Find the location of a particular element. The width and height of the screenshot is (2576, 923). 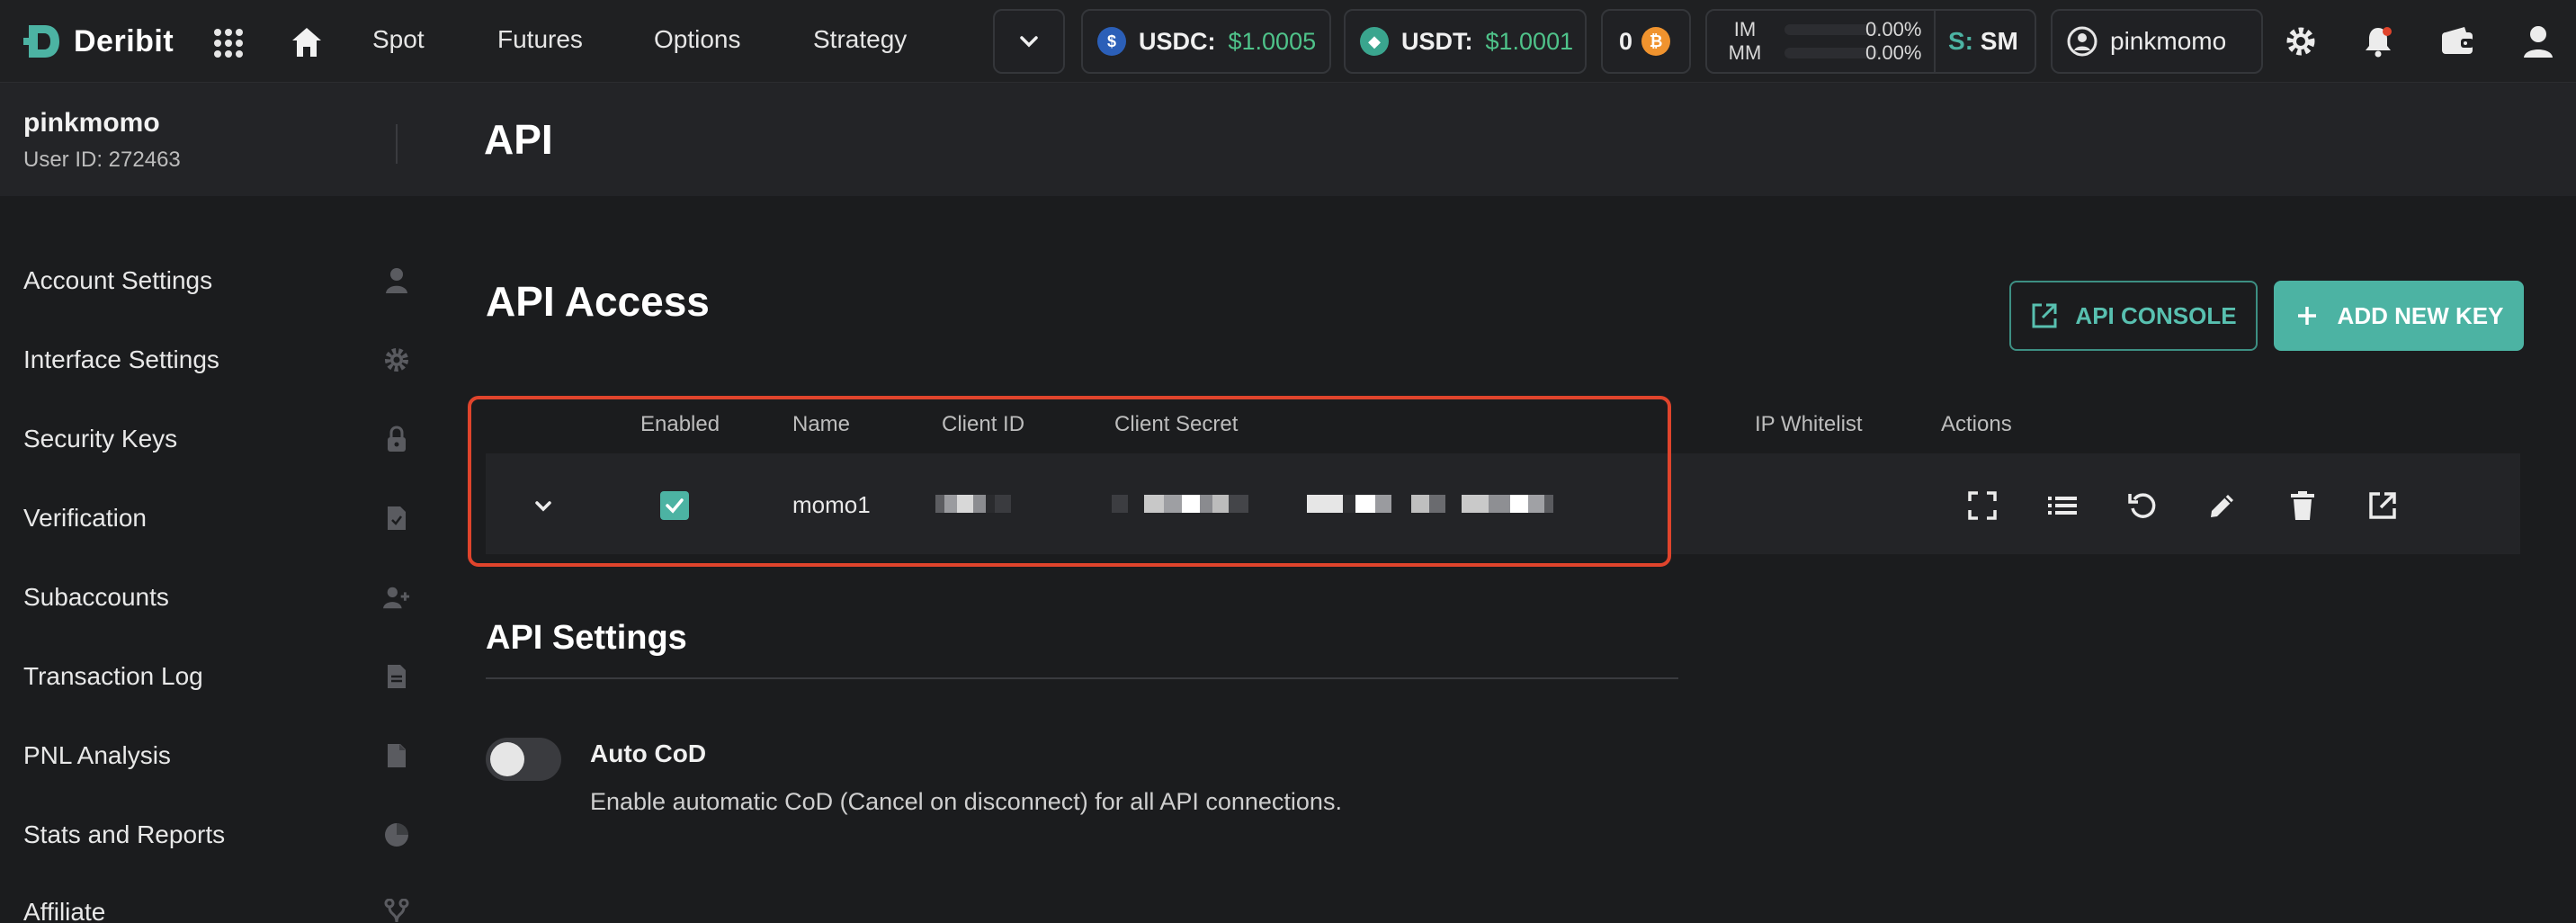

margin-divider is located at coordinates (1935, 41).